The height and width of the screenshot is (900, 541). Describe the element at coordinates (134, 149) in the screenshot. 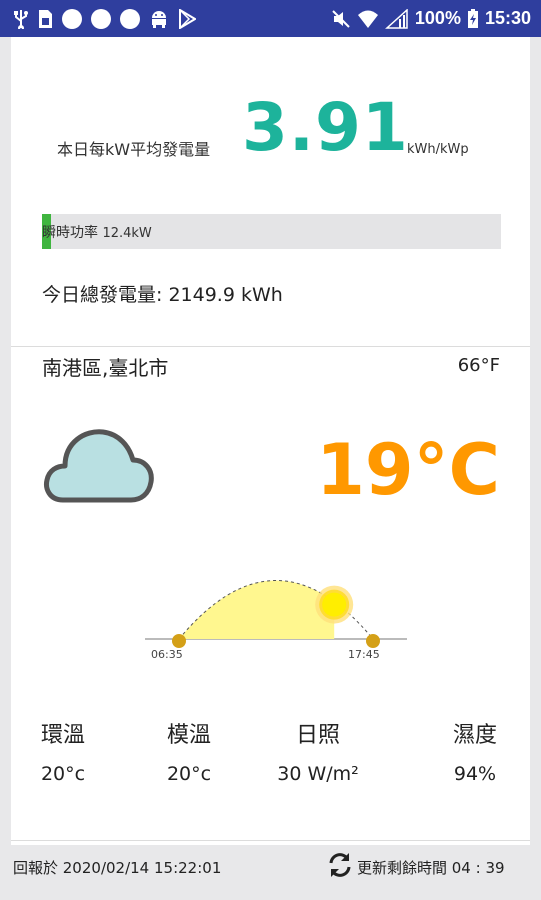

I see `avg-generation-label: 本日每kW平均發電量` at that location.